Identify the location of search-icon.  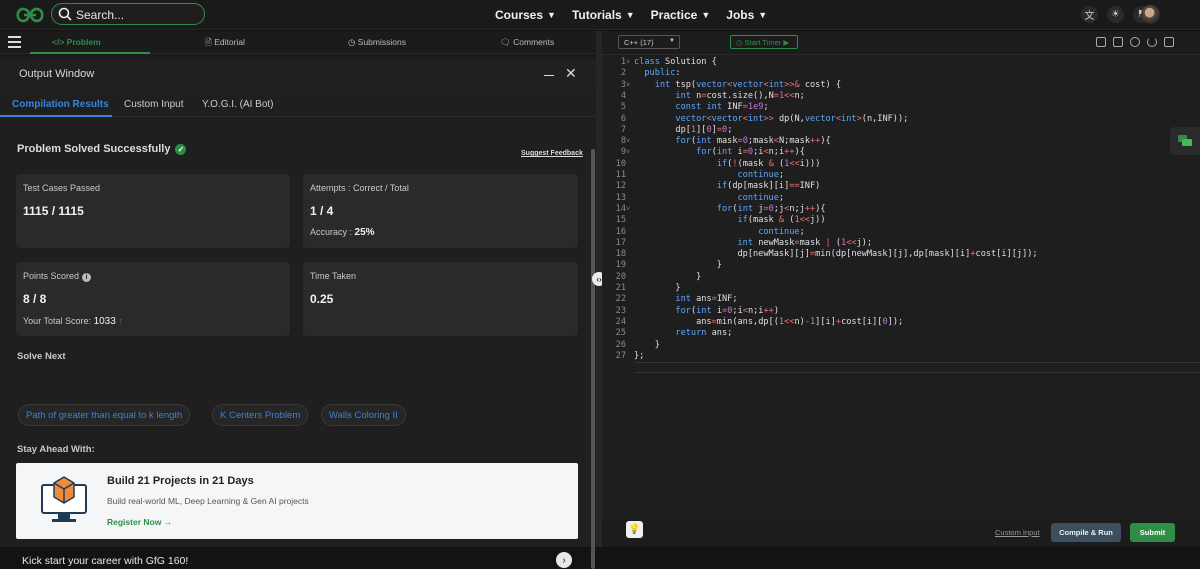
(65, 14).